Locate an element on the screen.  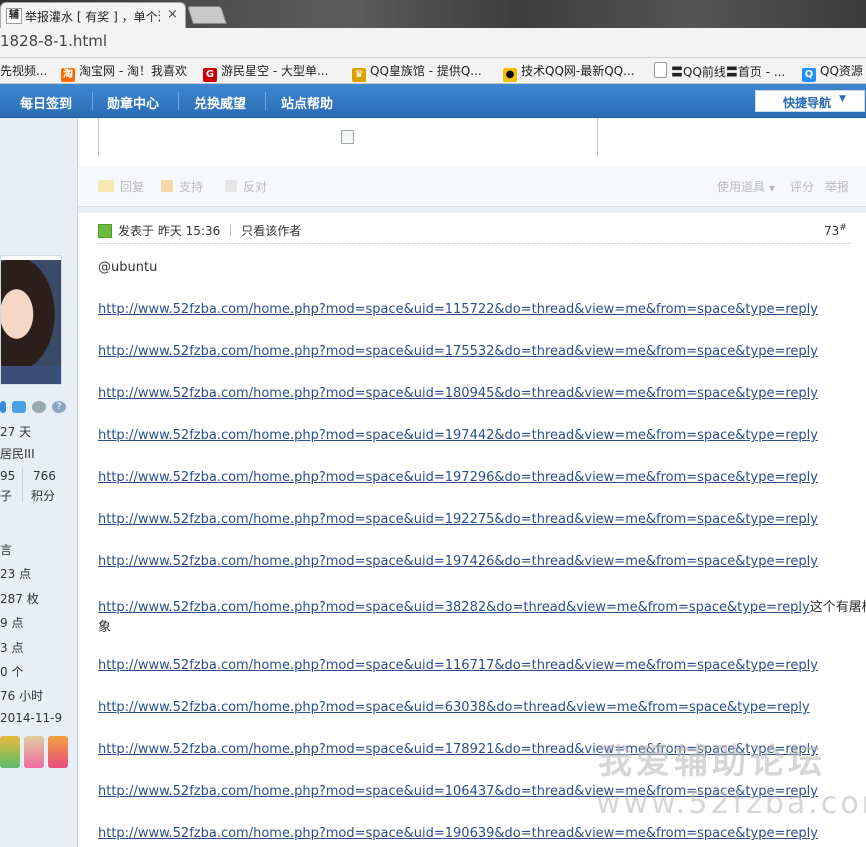
report-link: 举报 is located at coordinates (837, 186).